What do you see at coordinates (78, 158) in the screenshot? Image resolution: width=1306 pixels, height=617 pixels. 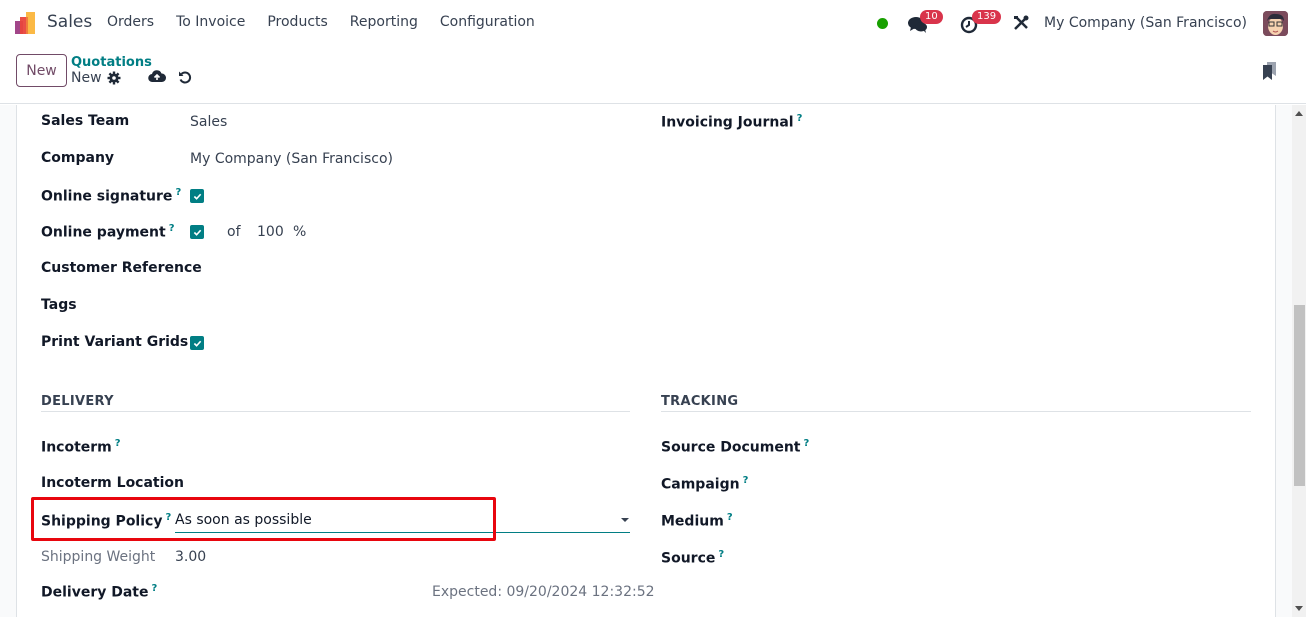 I see `company-label: Company` at bounding box center [78, 158].